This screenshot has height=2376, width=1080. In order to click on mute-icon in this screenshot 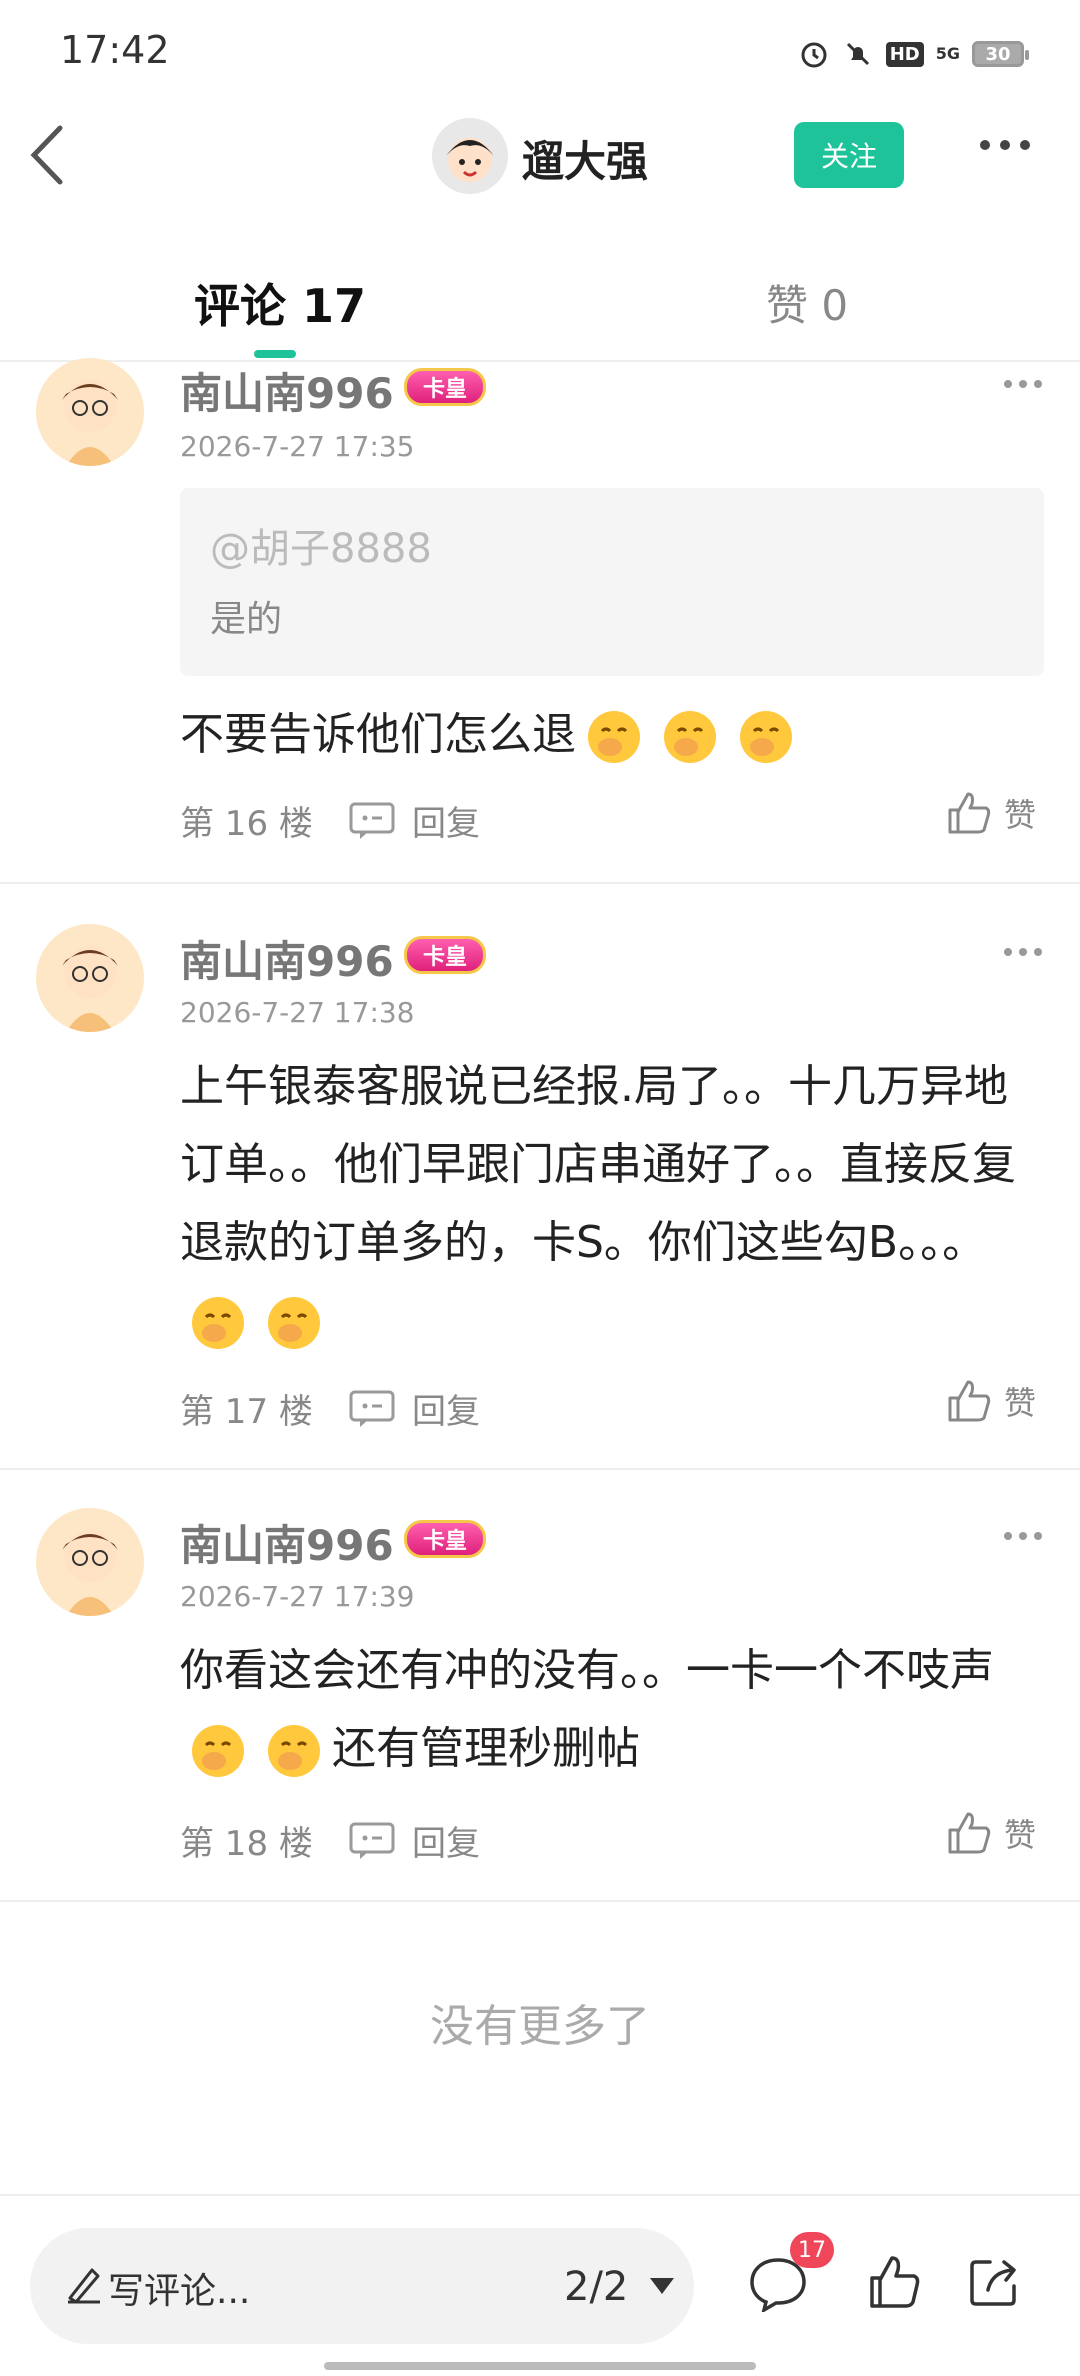, I will do `click(858, 54)`.